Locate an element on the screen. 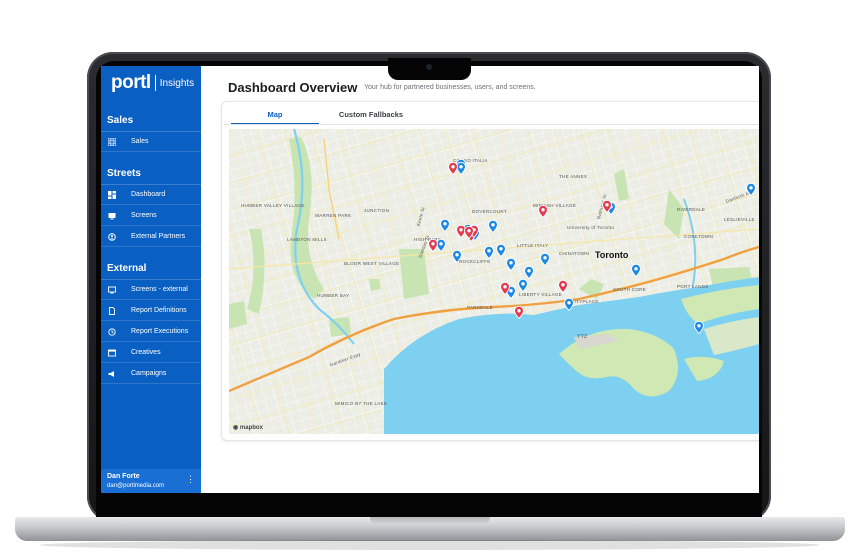 Image resolution: width=860 pixels, height=559 pixels. map-label: SOUTH CORE is located at coordinates (630, 289).